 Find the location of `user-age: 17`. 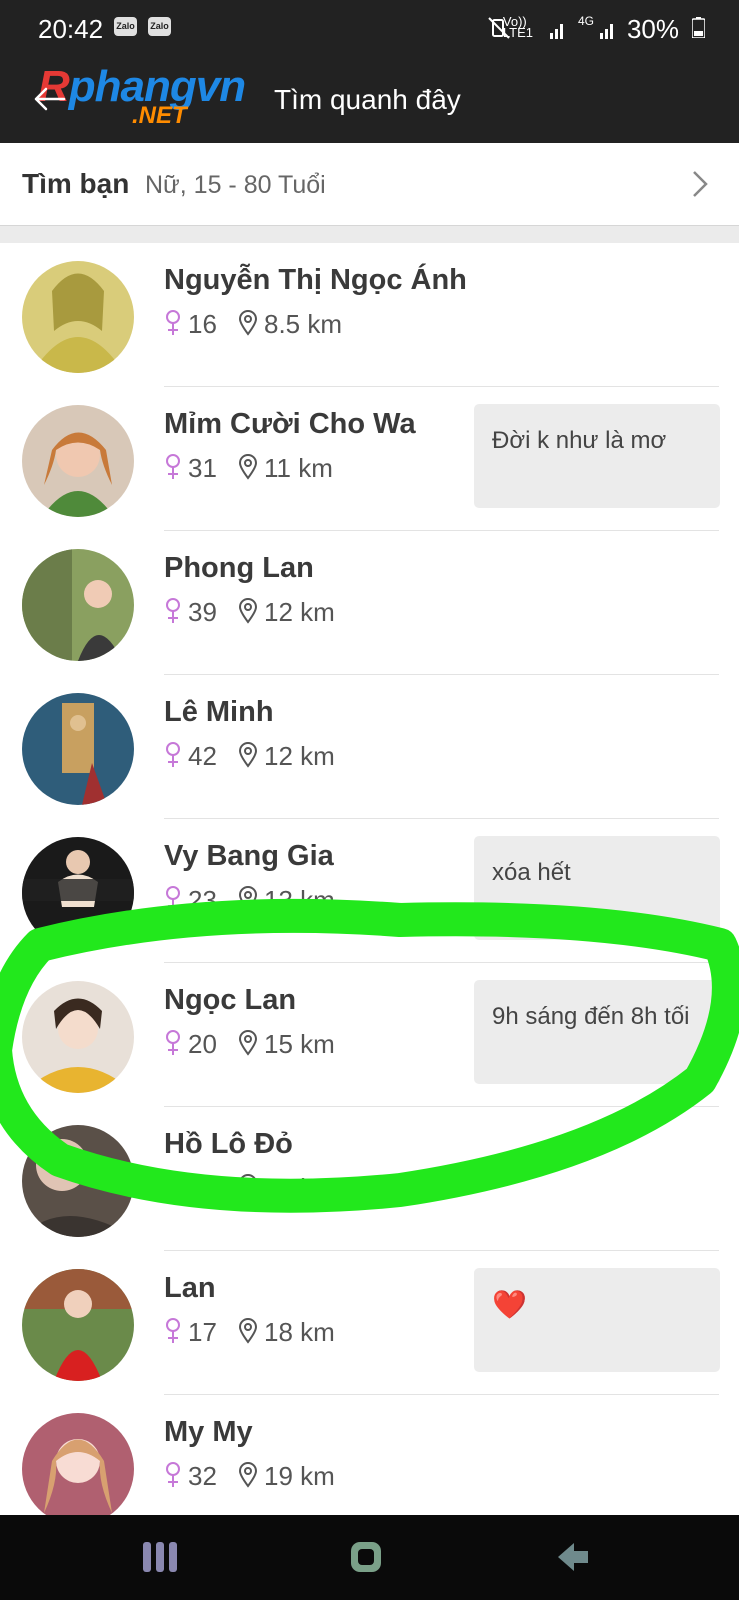

user-age: 17 is located at coordinates (202, 1332).